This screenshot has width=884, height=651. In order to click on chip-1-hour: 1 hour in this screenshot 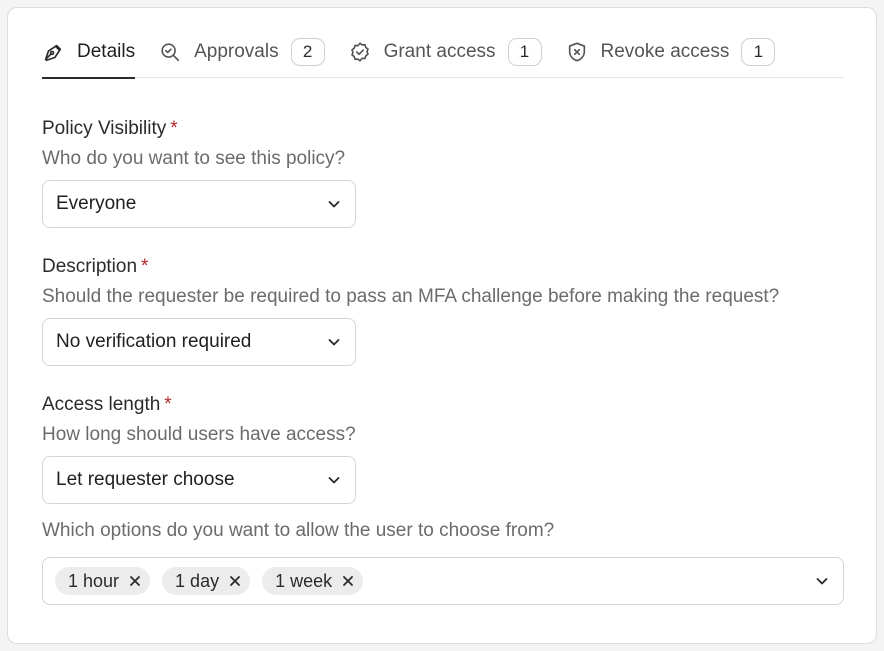, I will do `click(103, 581)`.